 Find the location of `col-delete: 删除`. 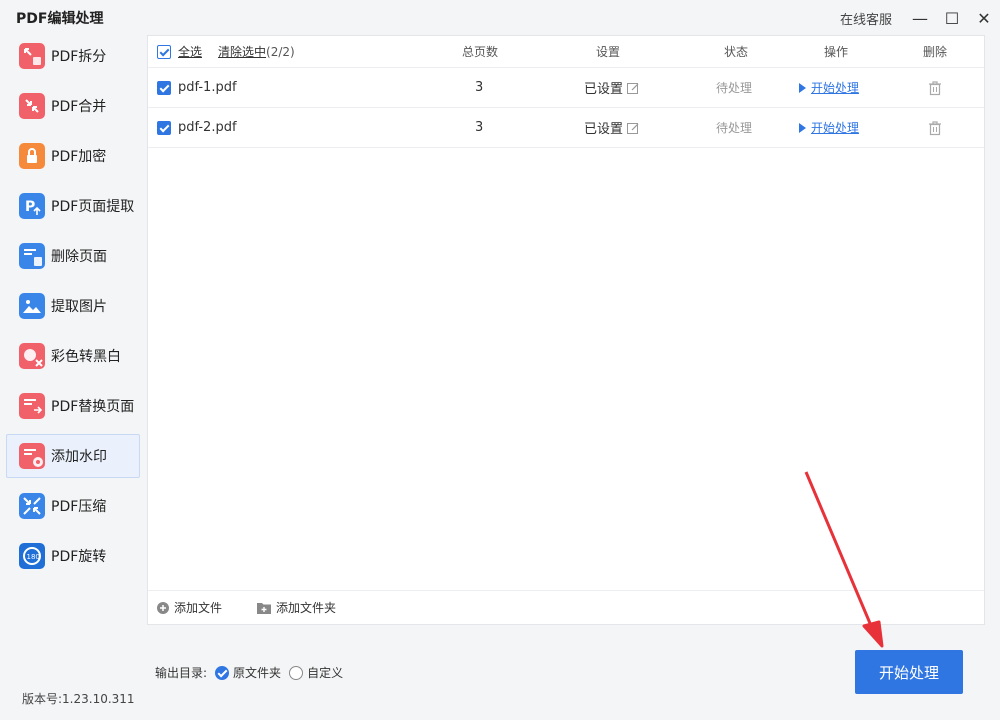

col-delete: 删除 is located at coordinates (935, 52).